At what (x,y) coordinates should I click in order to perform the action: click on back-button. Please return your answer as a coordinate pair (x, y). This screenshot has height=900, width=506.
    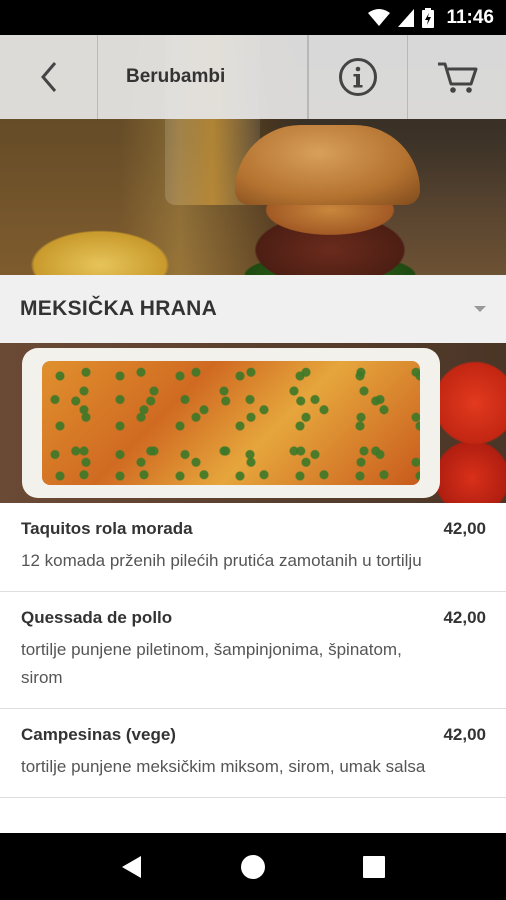
    Looking at the image, I should click on (49, 77).